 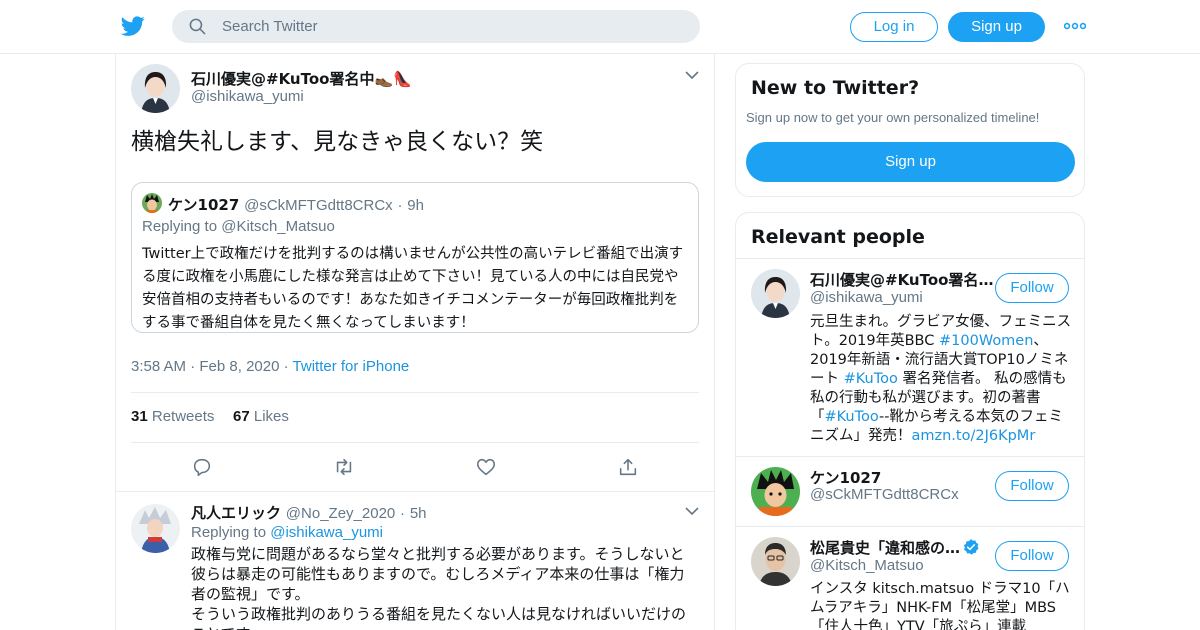 I want to click on share-icon, so click(x=628, y=467).